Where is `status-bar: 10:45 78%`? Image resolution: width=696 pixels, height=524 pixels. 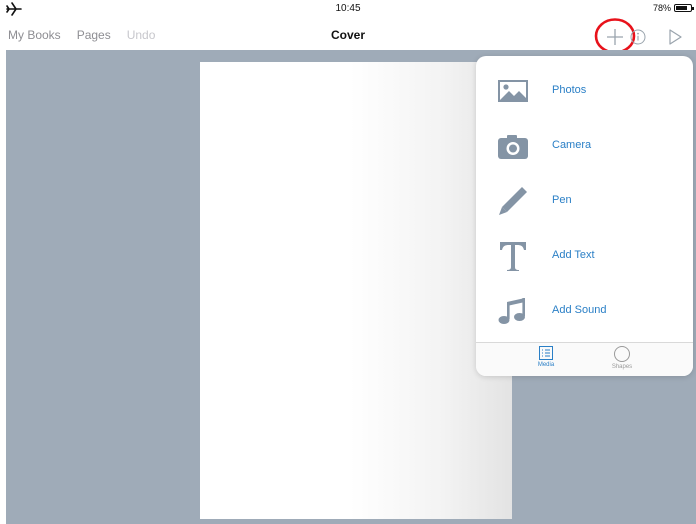
status-bar: 10:45 78% is located at coordinates (348, 9).